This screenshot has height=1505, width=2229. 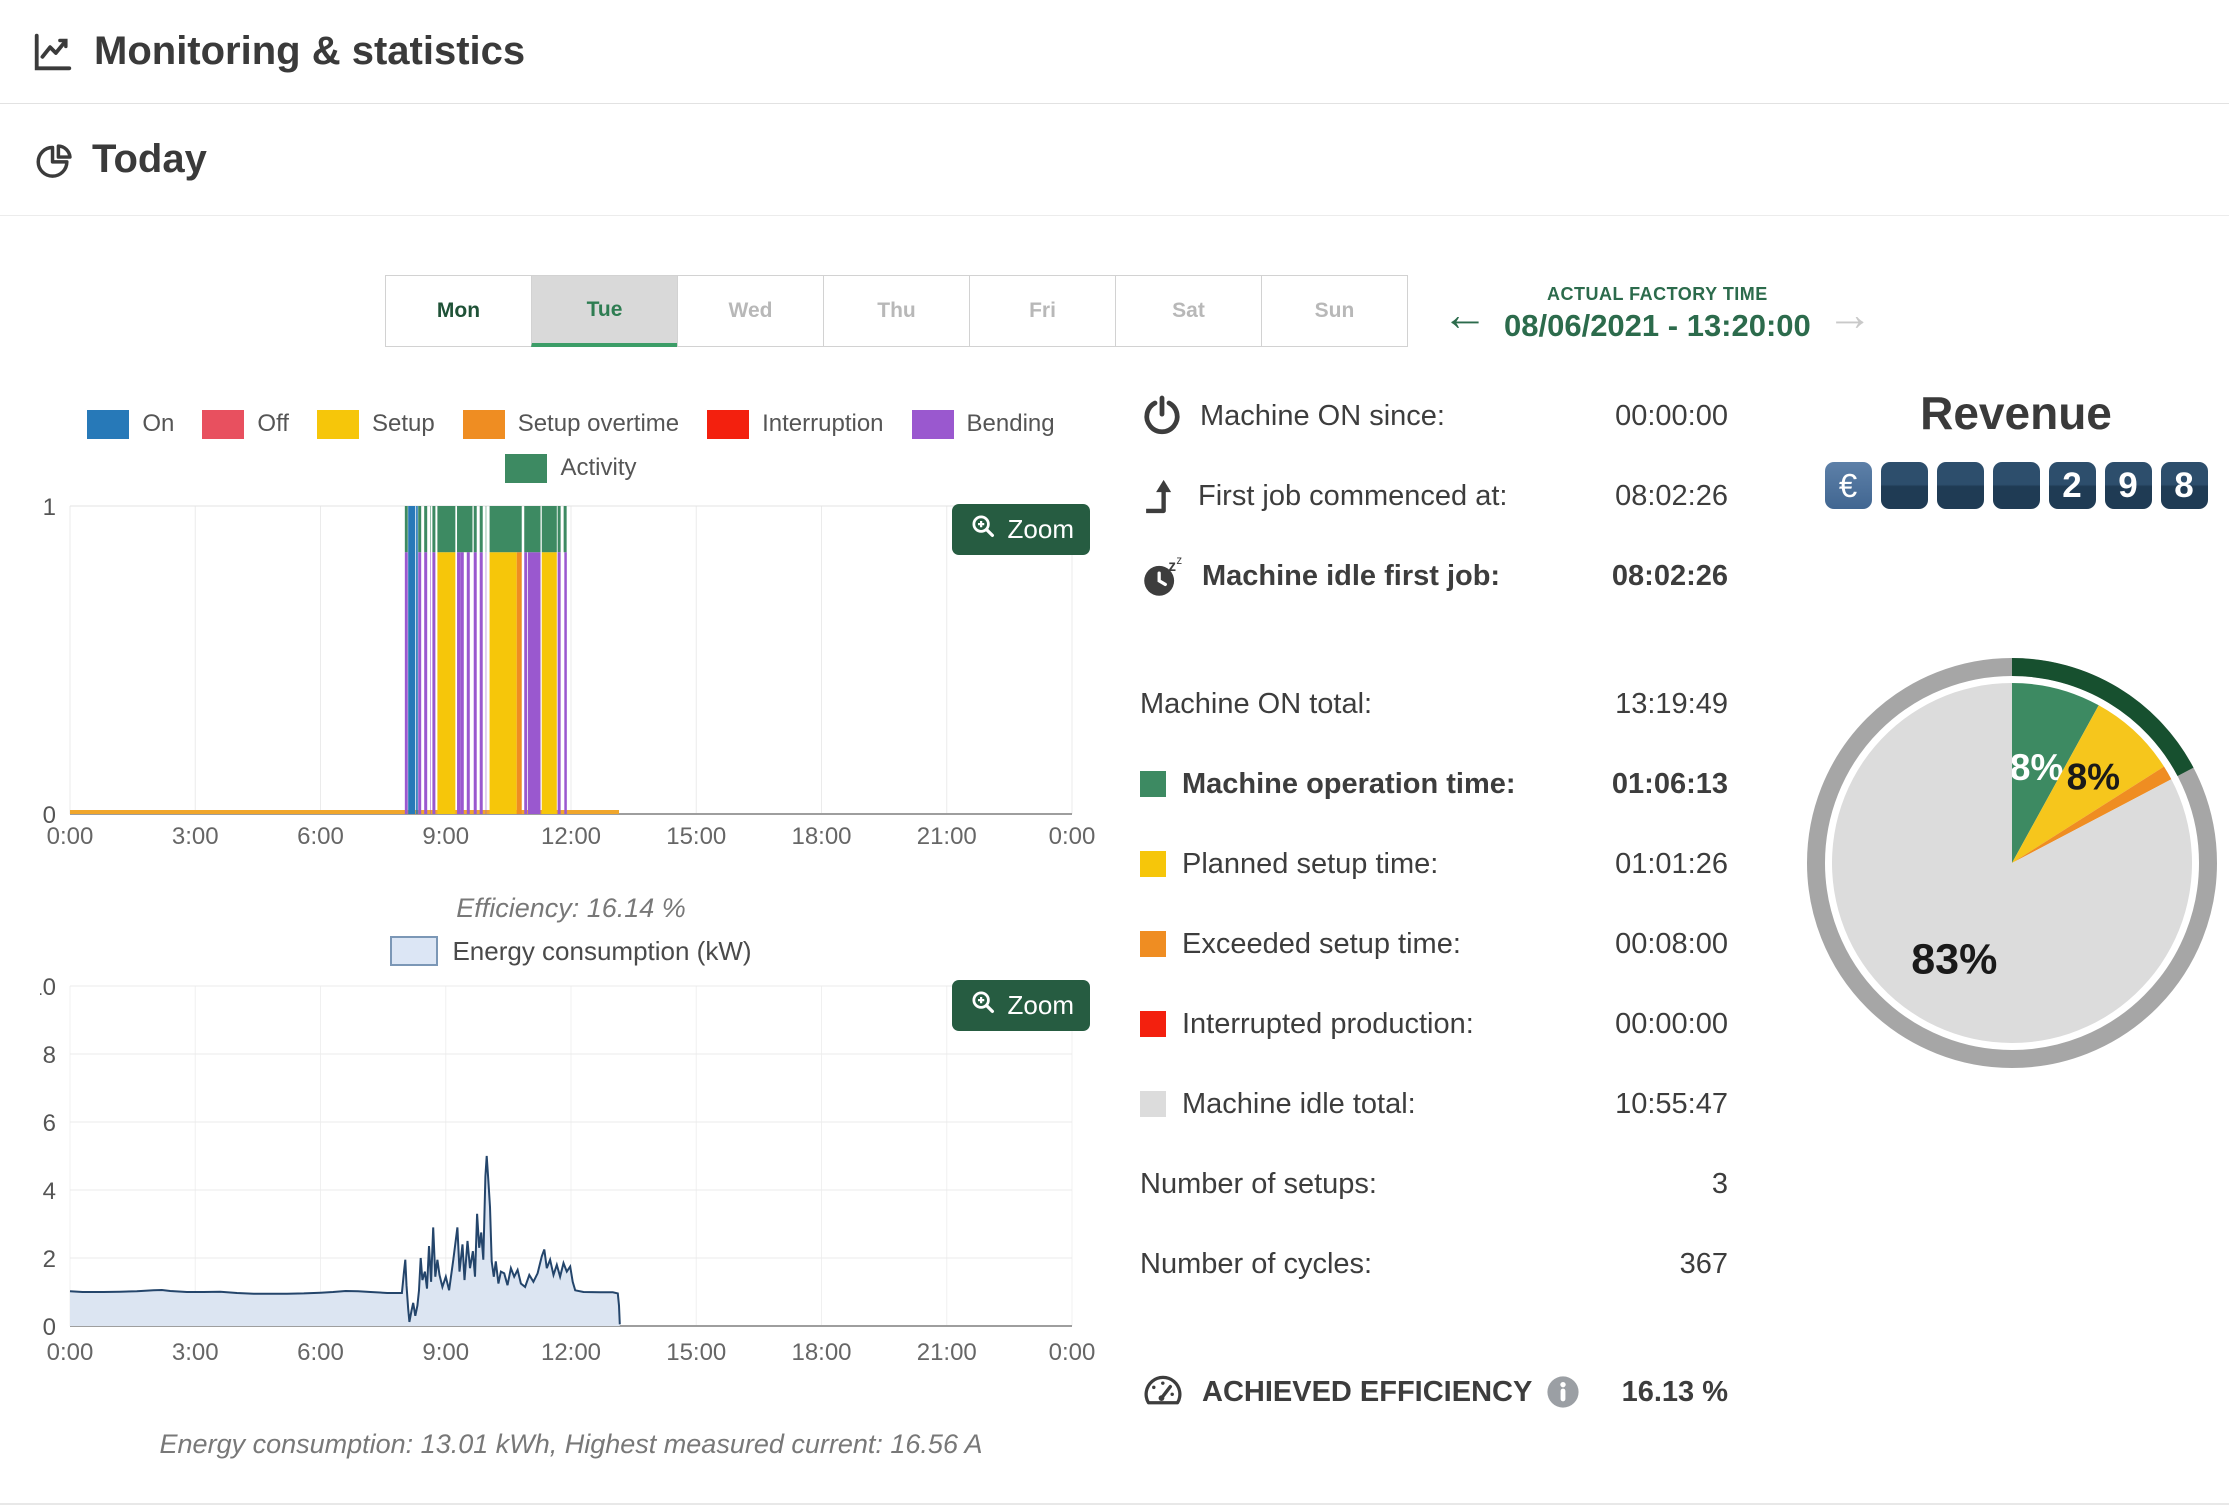 I want to click on svg-text: 8, so click(x=49, y=1055).